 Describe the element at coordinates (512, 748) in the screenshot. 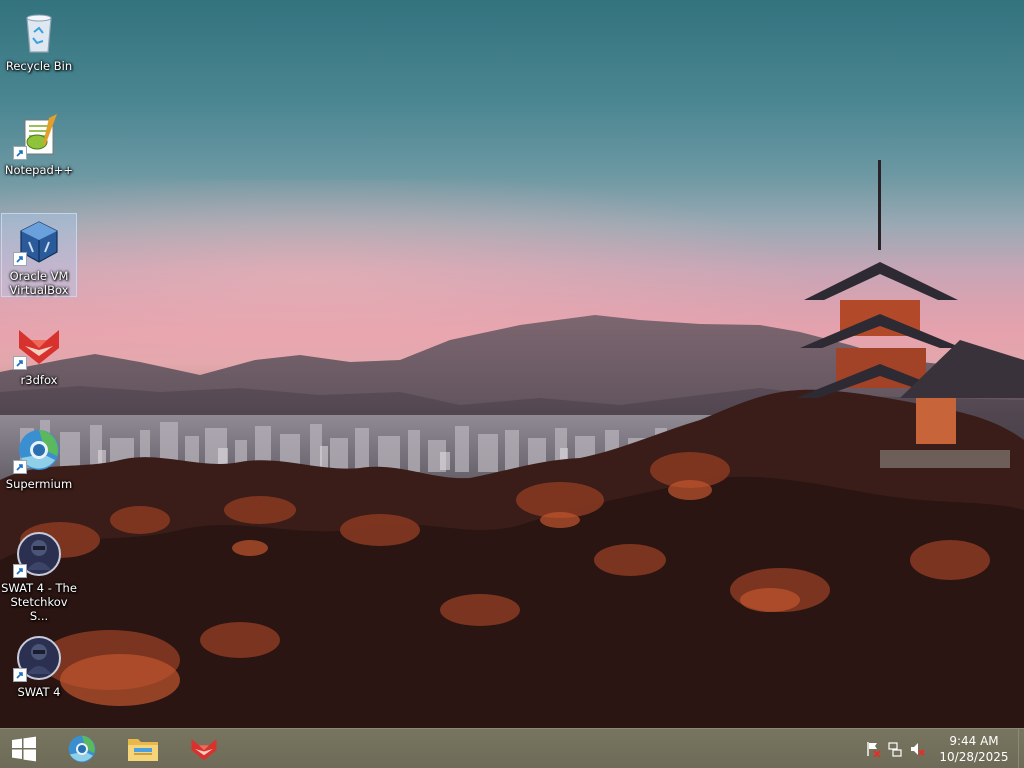

I see `taskbar: 9:44 AM 10/28/2025` at that location.